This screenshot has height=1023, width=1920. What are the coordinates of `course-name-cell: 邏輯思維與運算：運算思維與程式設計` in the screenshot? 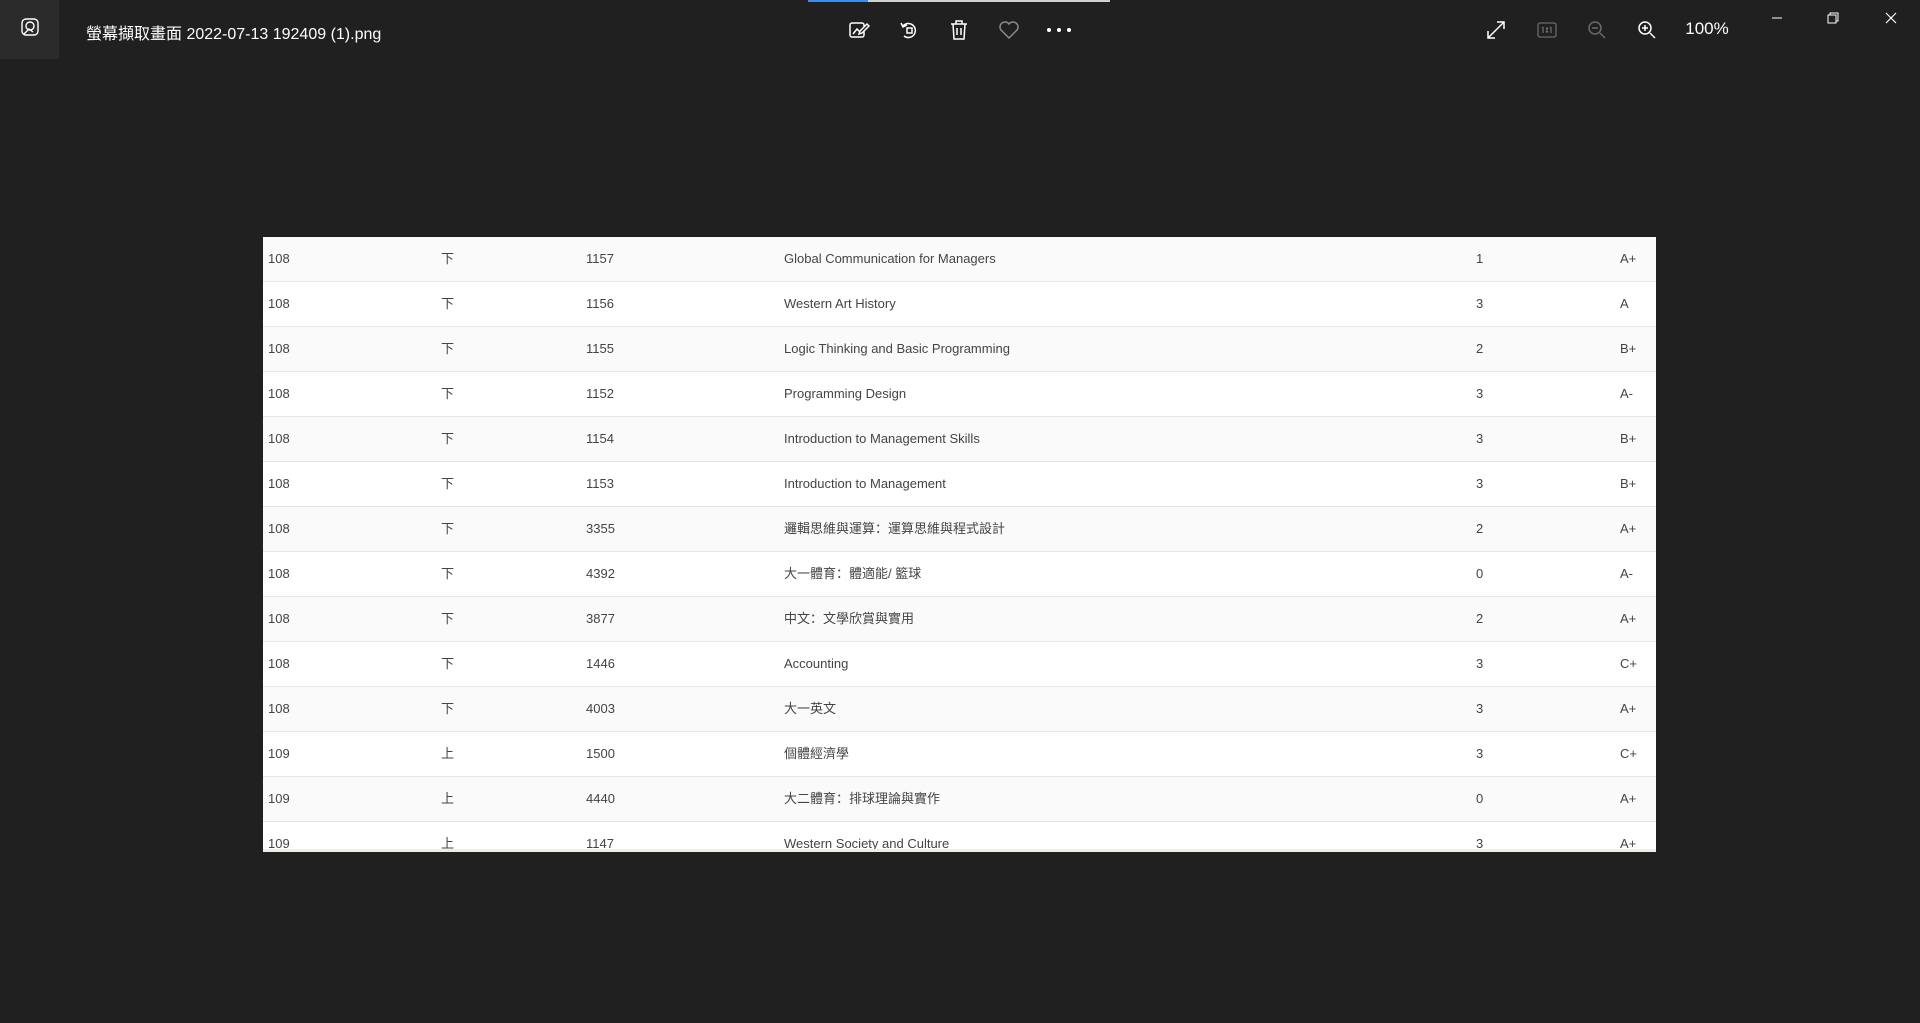 It's located at (895, 528).